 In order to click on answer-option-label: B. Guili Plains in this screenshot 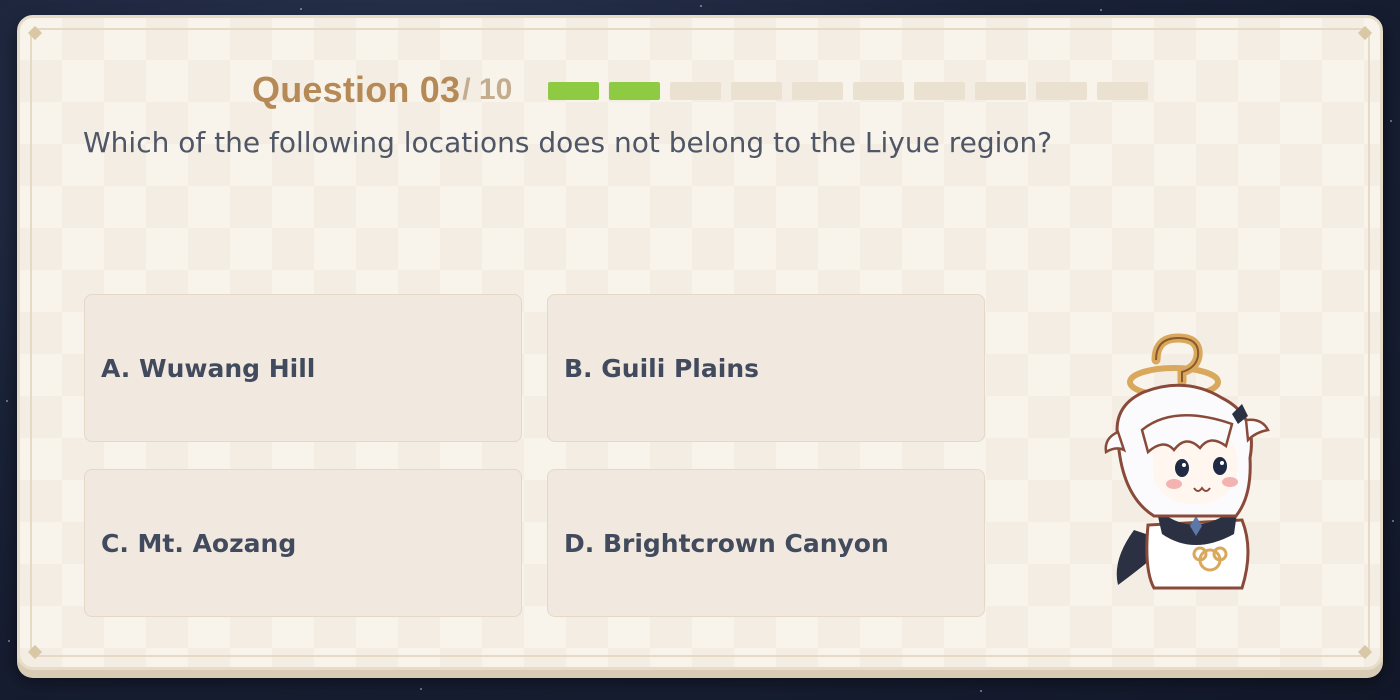, I will do `click(661, 368)`.